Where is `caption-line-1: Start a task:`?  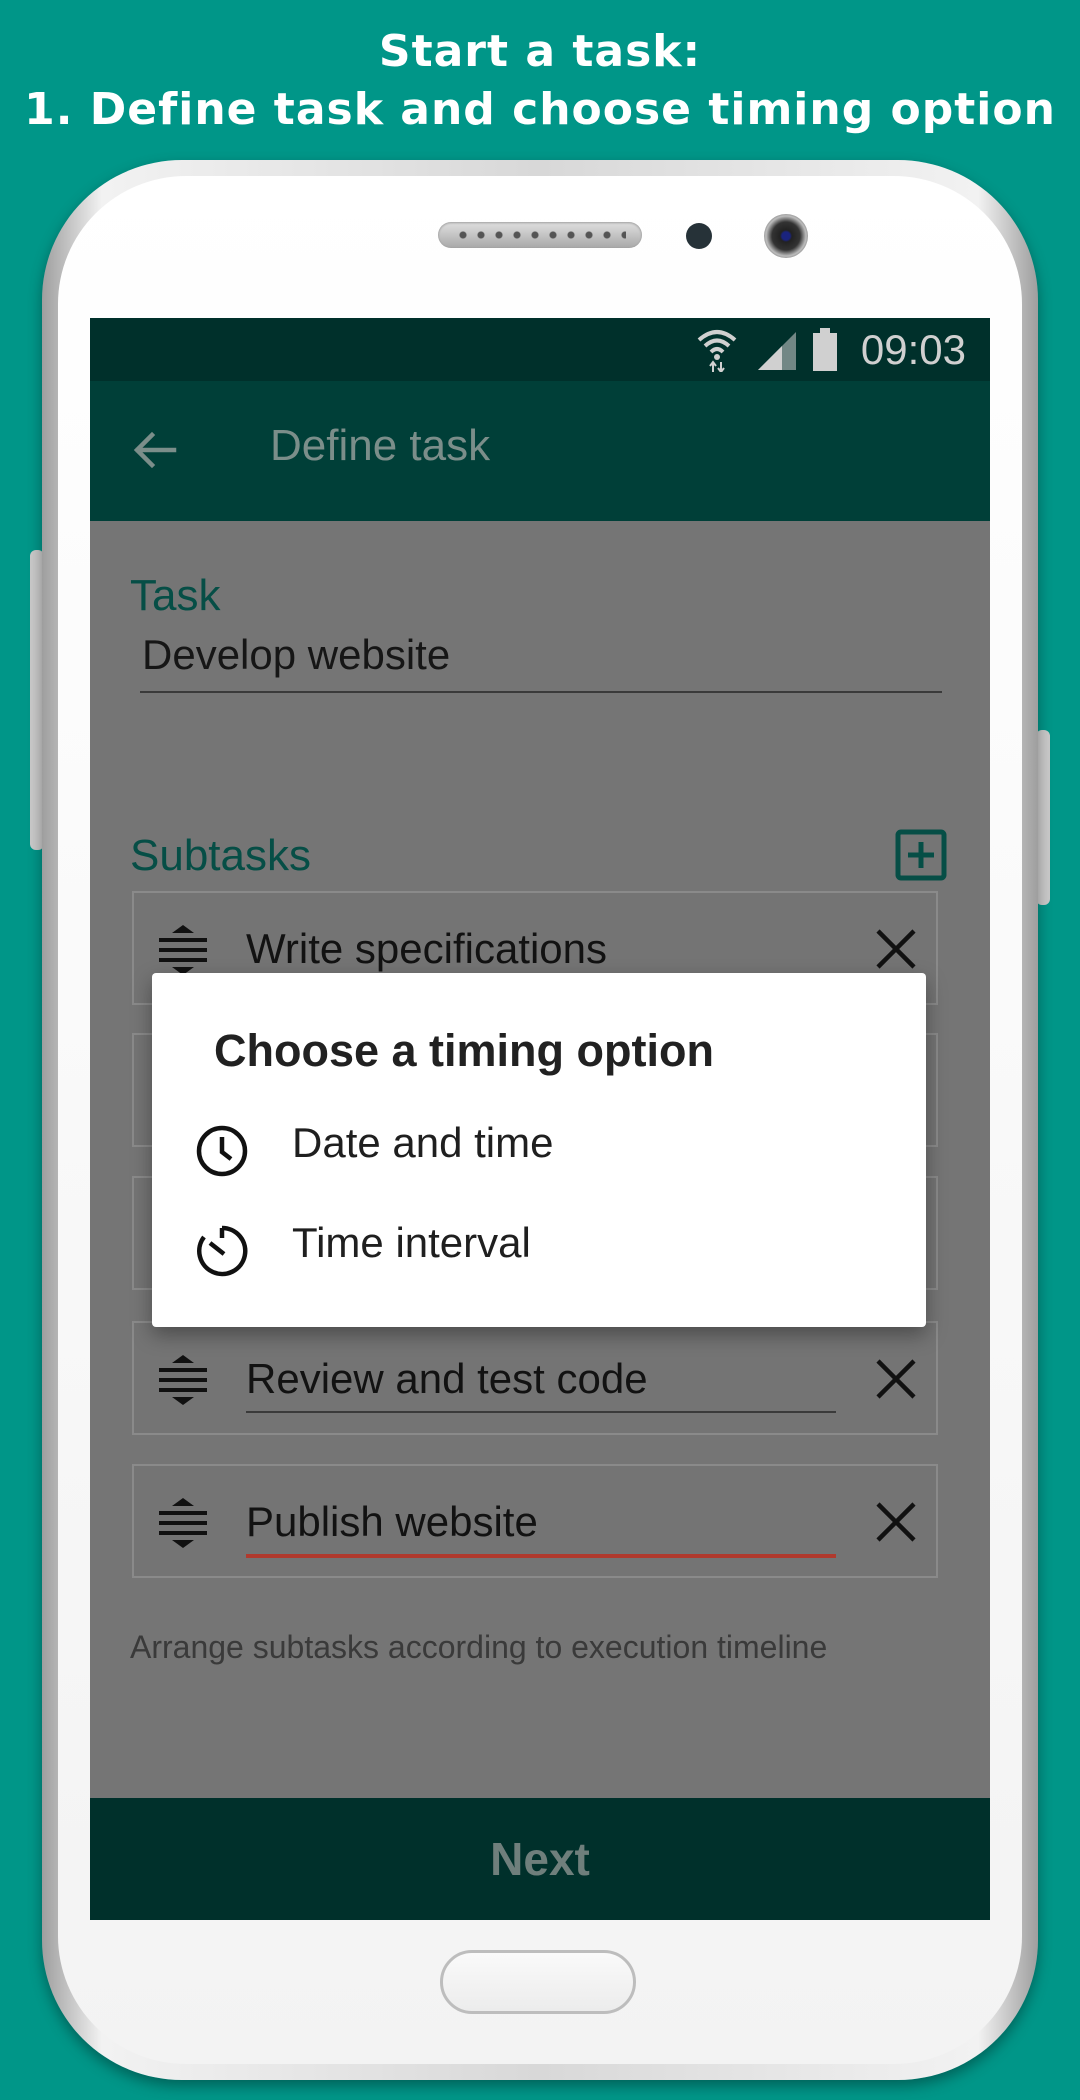 caption-line-1: Start a task: is located at coordinates (540, 51).